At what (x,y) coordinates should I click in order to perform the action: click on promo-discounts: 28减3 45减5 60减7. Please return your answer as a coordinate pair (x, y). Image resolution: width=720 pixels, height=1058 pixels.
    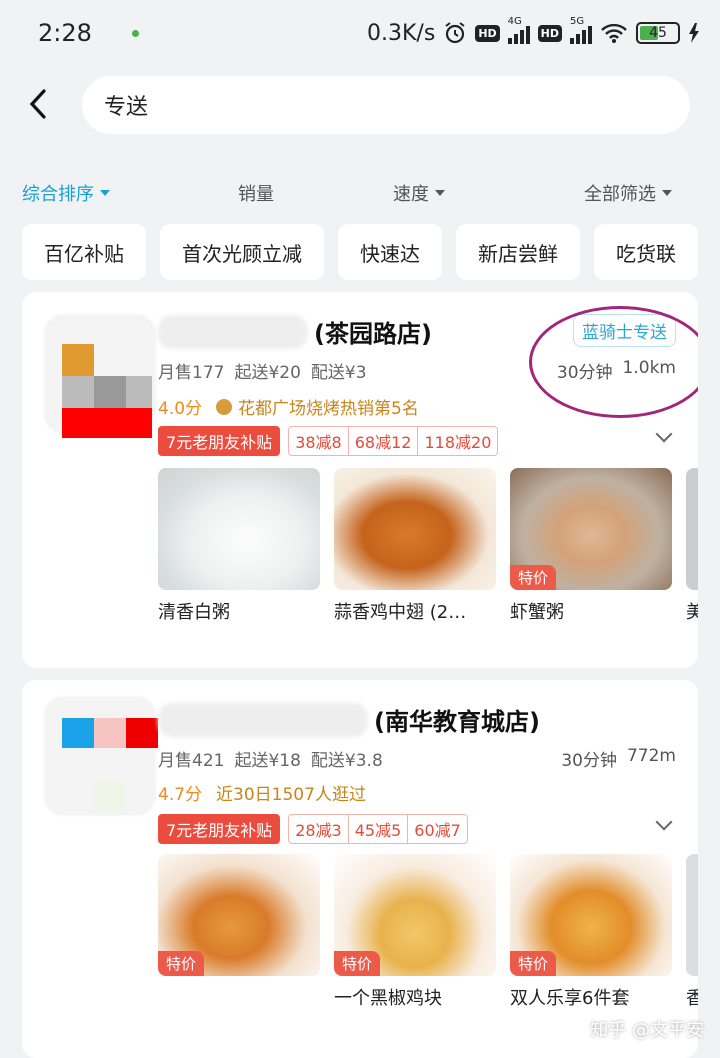
    Looking at the image, I should click on (378, 829).